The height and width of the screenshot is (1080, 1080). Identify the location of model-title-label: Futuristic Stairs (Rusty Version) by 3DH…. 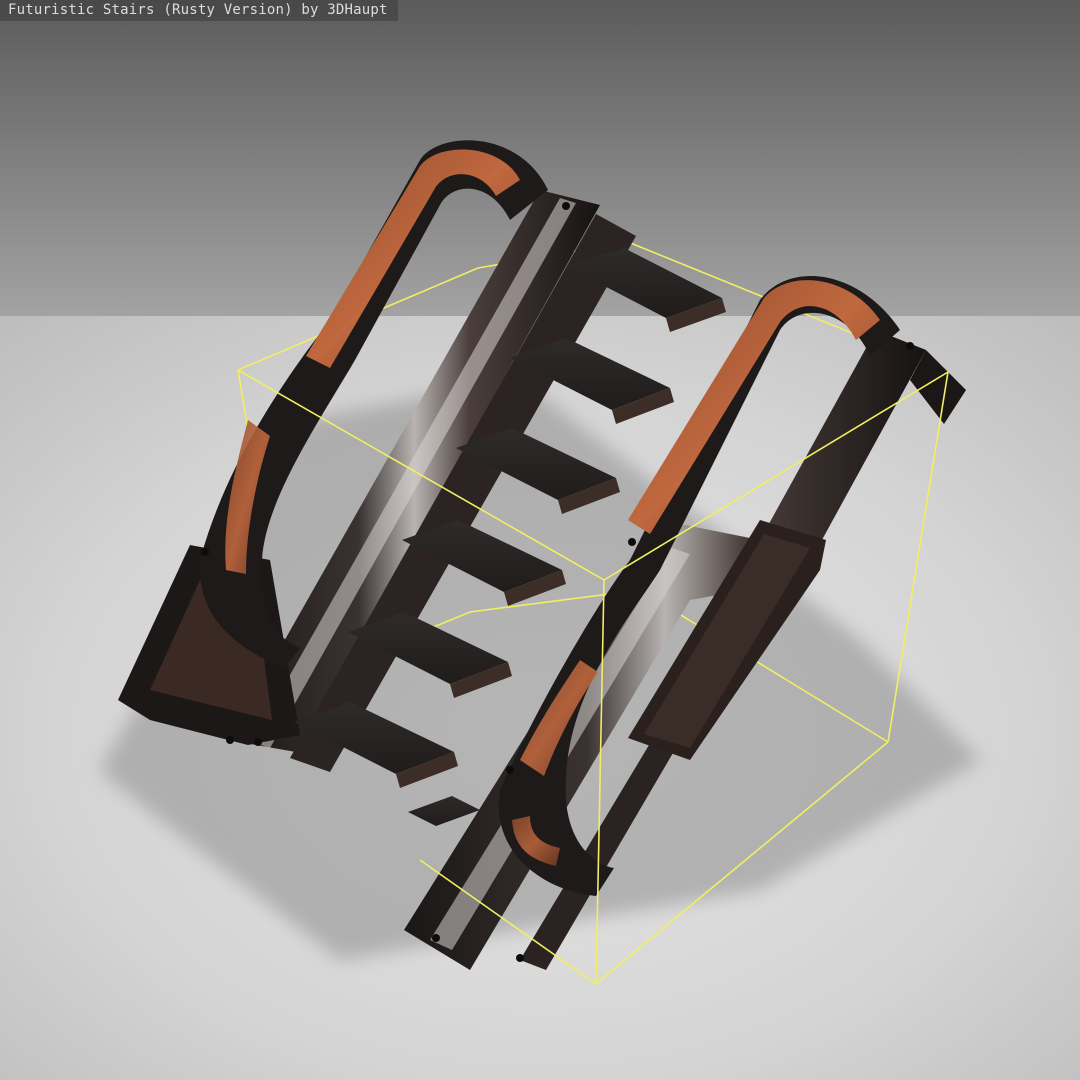
(199, 10).